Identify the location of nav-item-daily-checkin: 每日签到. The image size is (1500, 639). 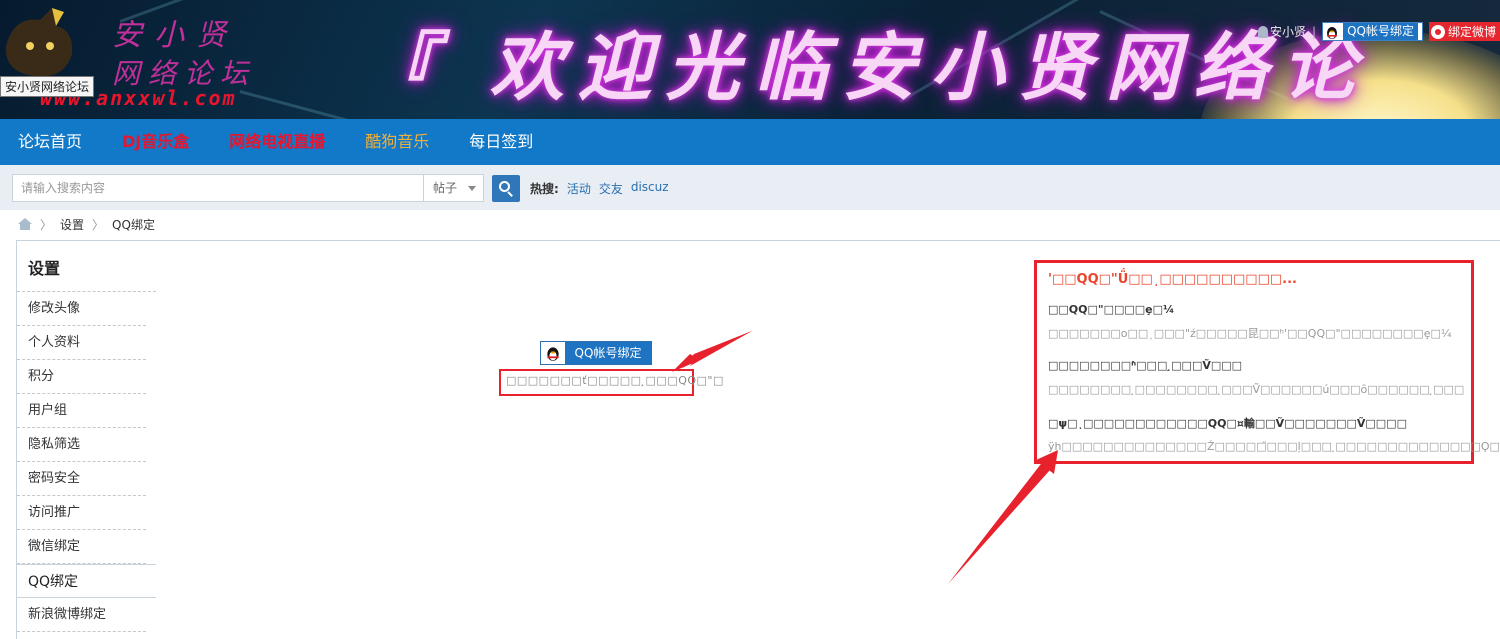
(501, 142).